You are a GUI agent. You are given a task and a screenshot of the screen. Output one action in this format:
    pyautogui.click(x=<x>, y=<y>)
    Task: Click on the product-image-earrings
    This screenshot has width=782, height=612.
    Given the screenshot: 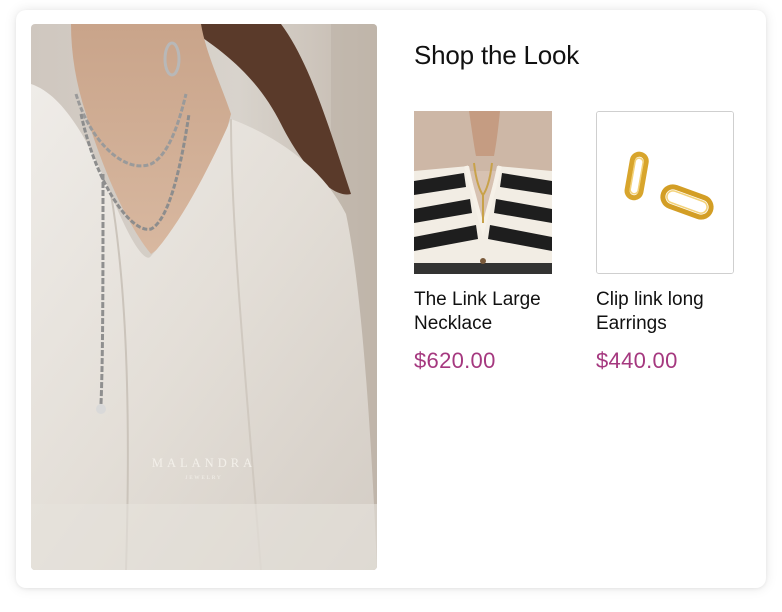 What is the action you would take?
    pyautogui.click(x=665, y=192)
    